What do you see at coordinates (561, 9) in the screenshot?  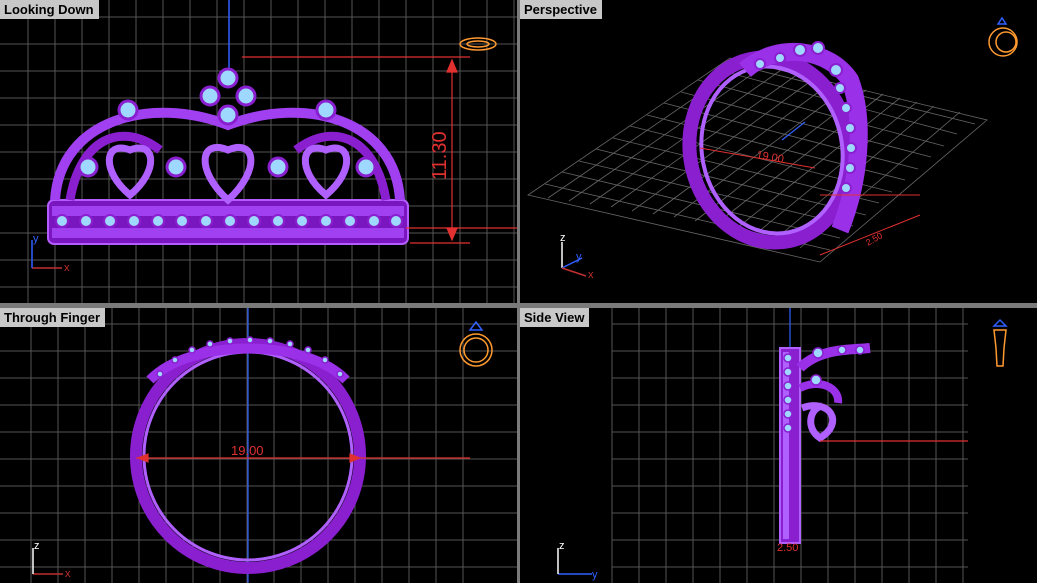 I see `viewport-title: Perspective` at bounding box center [561, 9].